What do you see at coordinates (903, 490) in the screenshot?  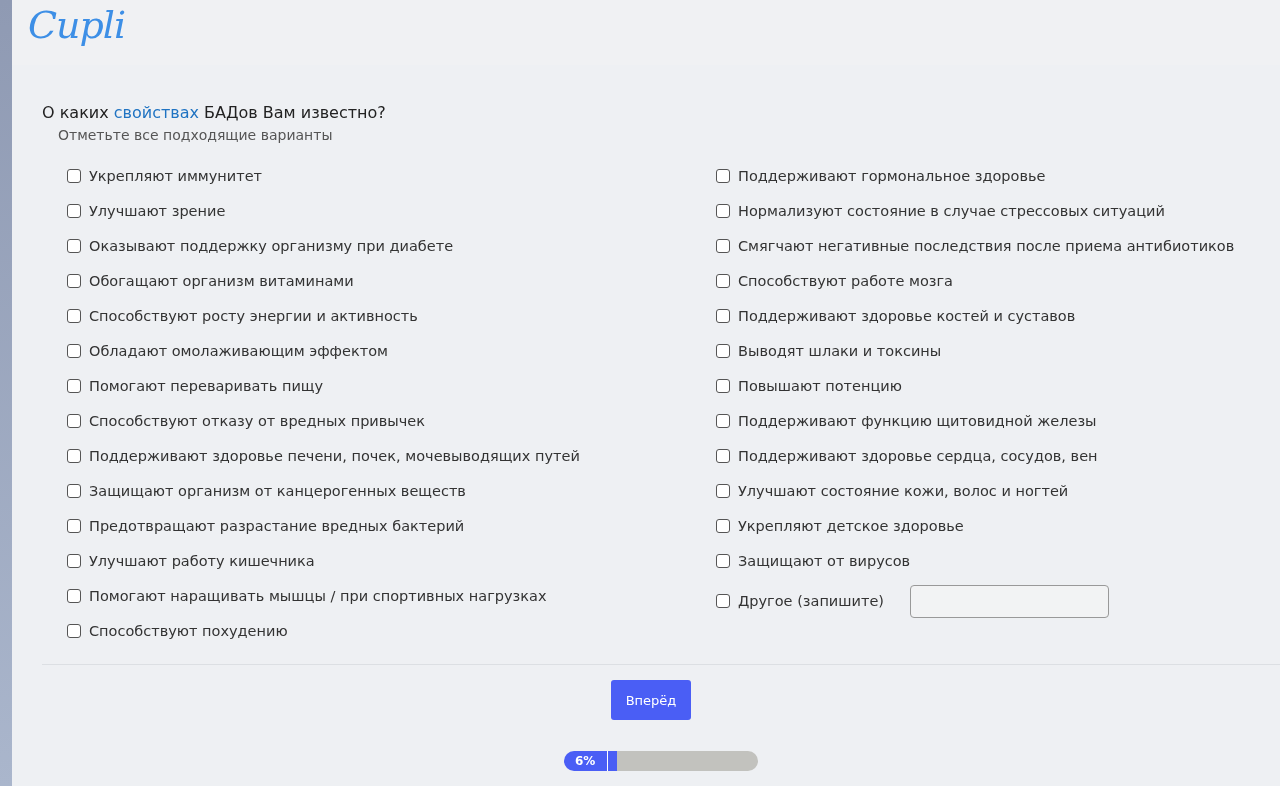 I see `option-label: Улучшают состояние кожи, волос и ногтей` at bounding box center [903, 490].